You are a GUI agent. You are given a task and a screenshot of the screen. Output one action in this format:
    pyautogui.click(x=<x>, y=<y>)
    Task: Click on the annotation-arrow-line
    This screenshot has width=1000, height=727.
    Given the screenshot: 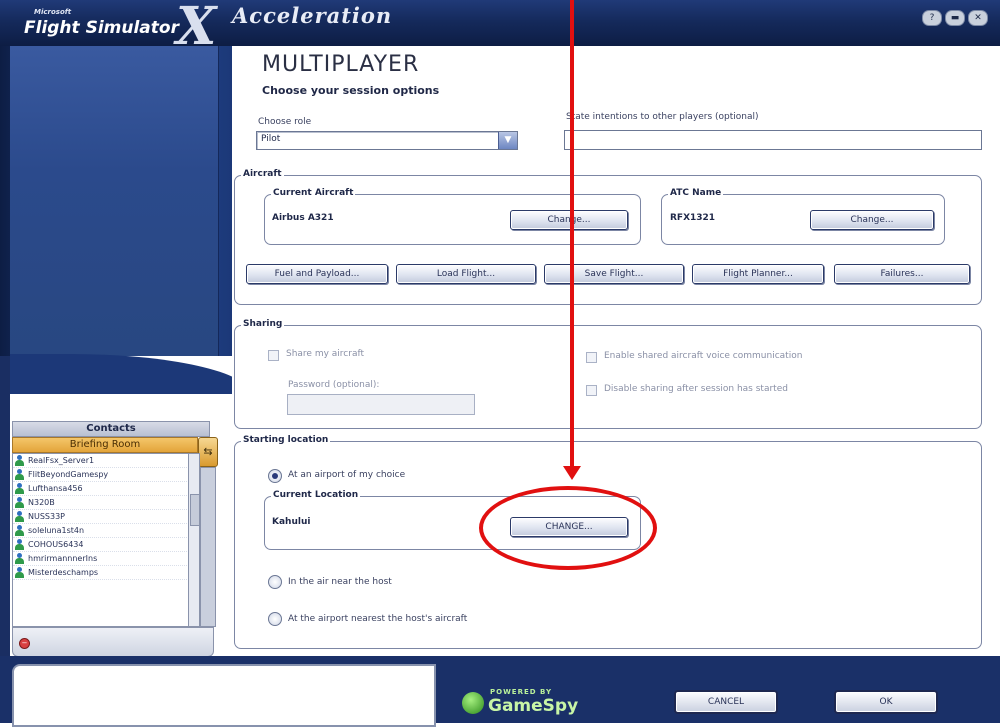 What is the action you would take?
    pyautogui.click(x=572, y=235)
    